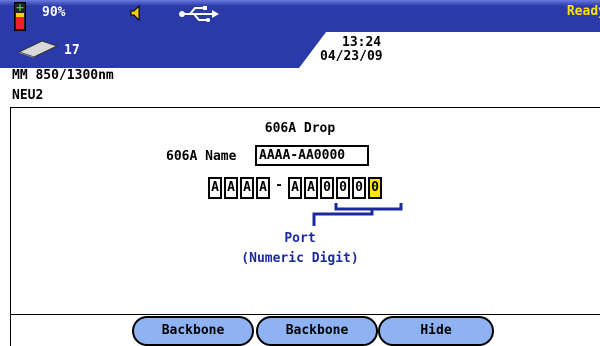 This screenshot has width=600, height=346. I want to click on storage-icon, so click(38, 49).